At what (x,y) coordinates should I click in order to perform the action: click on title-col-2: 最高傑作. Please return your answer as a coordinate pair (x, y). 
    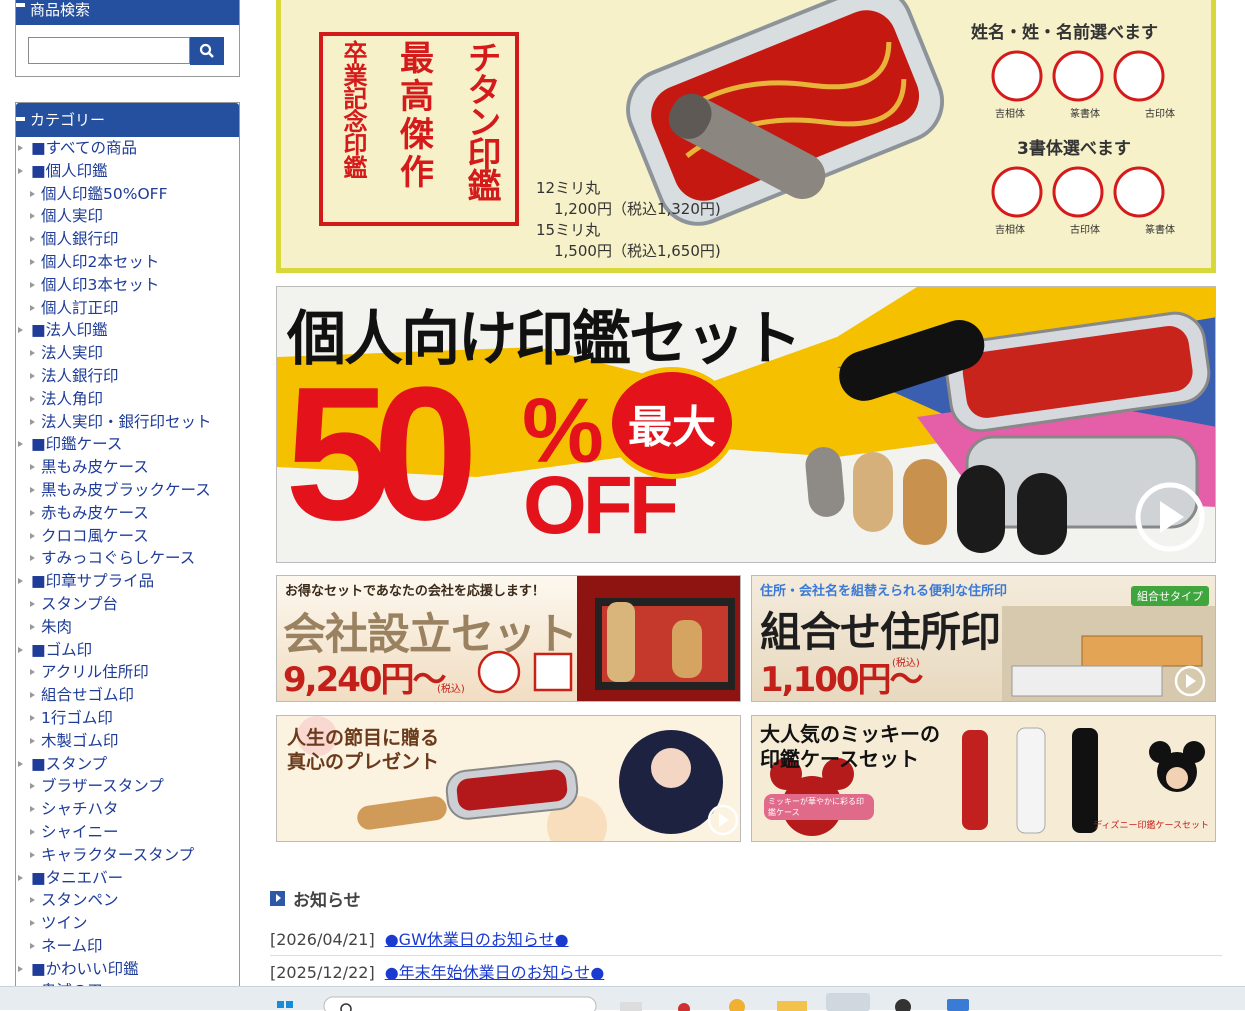
    Looking at the image, I should click on (413, 116).